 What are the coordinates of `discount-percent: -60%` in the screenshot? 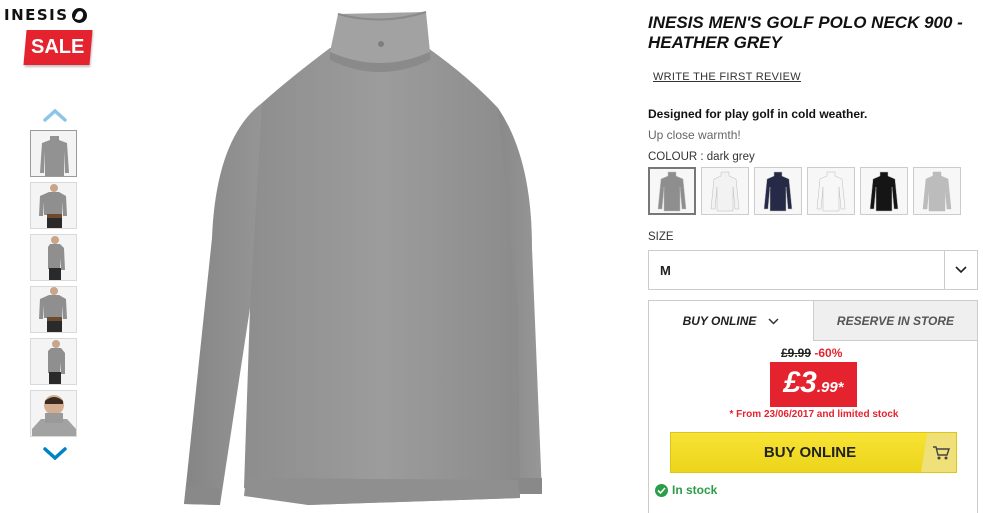 It's located at (828, 353).